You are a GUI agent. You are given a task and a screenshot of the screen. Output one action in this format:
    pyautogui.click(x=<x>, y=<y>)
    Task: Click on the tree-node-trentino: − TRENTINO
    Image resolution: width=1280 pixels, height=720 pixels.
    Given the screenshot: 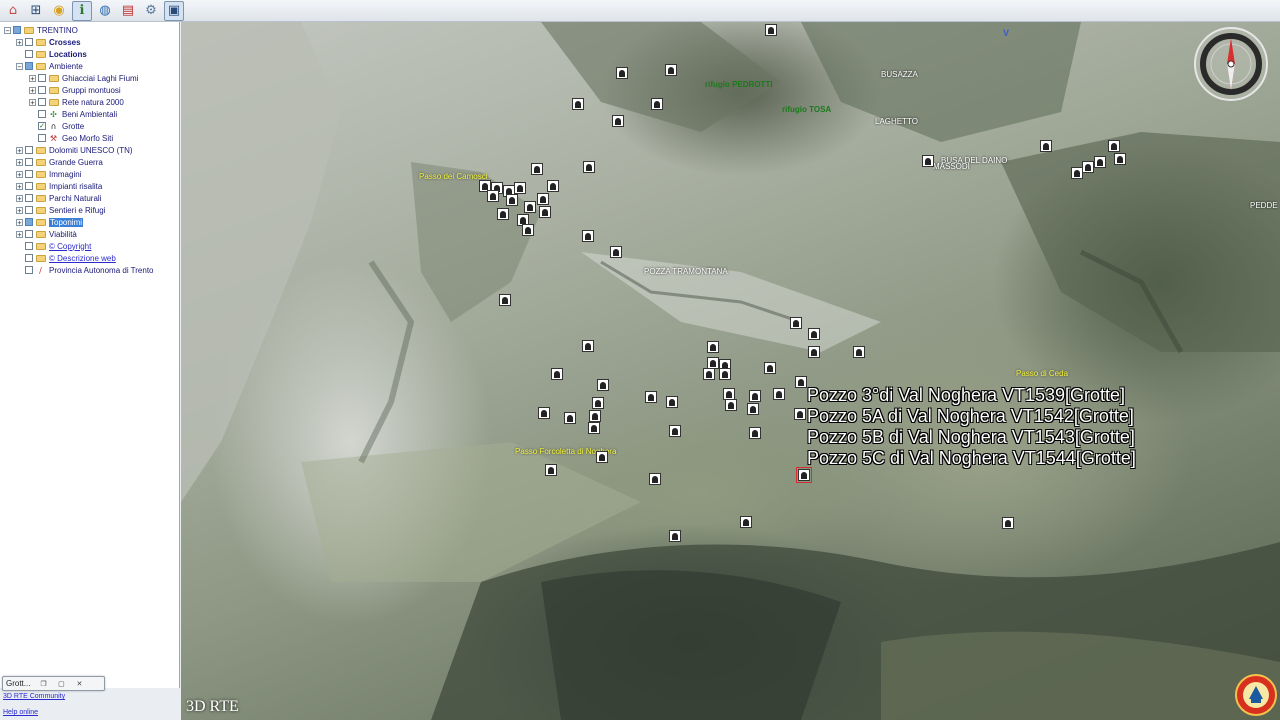 What is the action you would take?
    pyautogui.click(x=89, y=30)
    